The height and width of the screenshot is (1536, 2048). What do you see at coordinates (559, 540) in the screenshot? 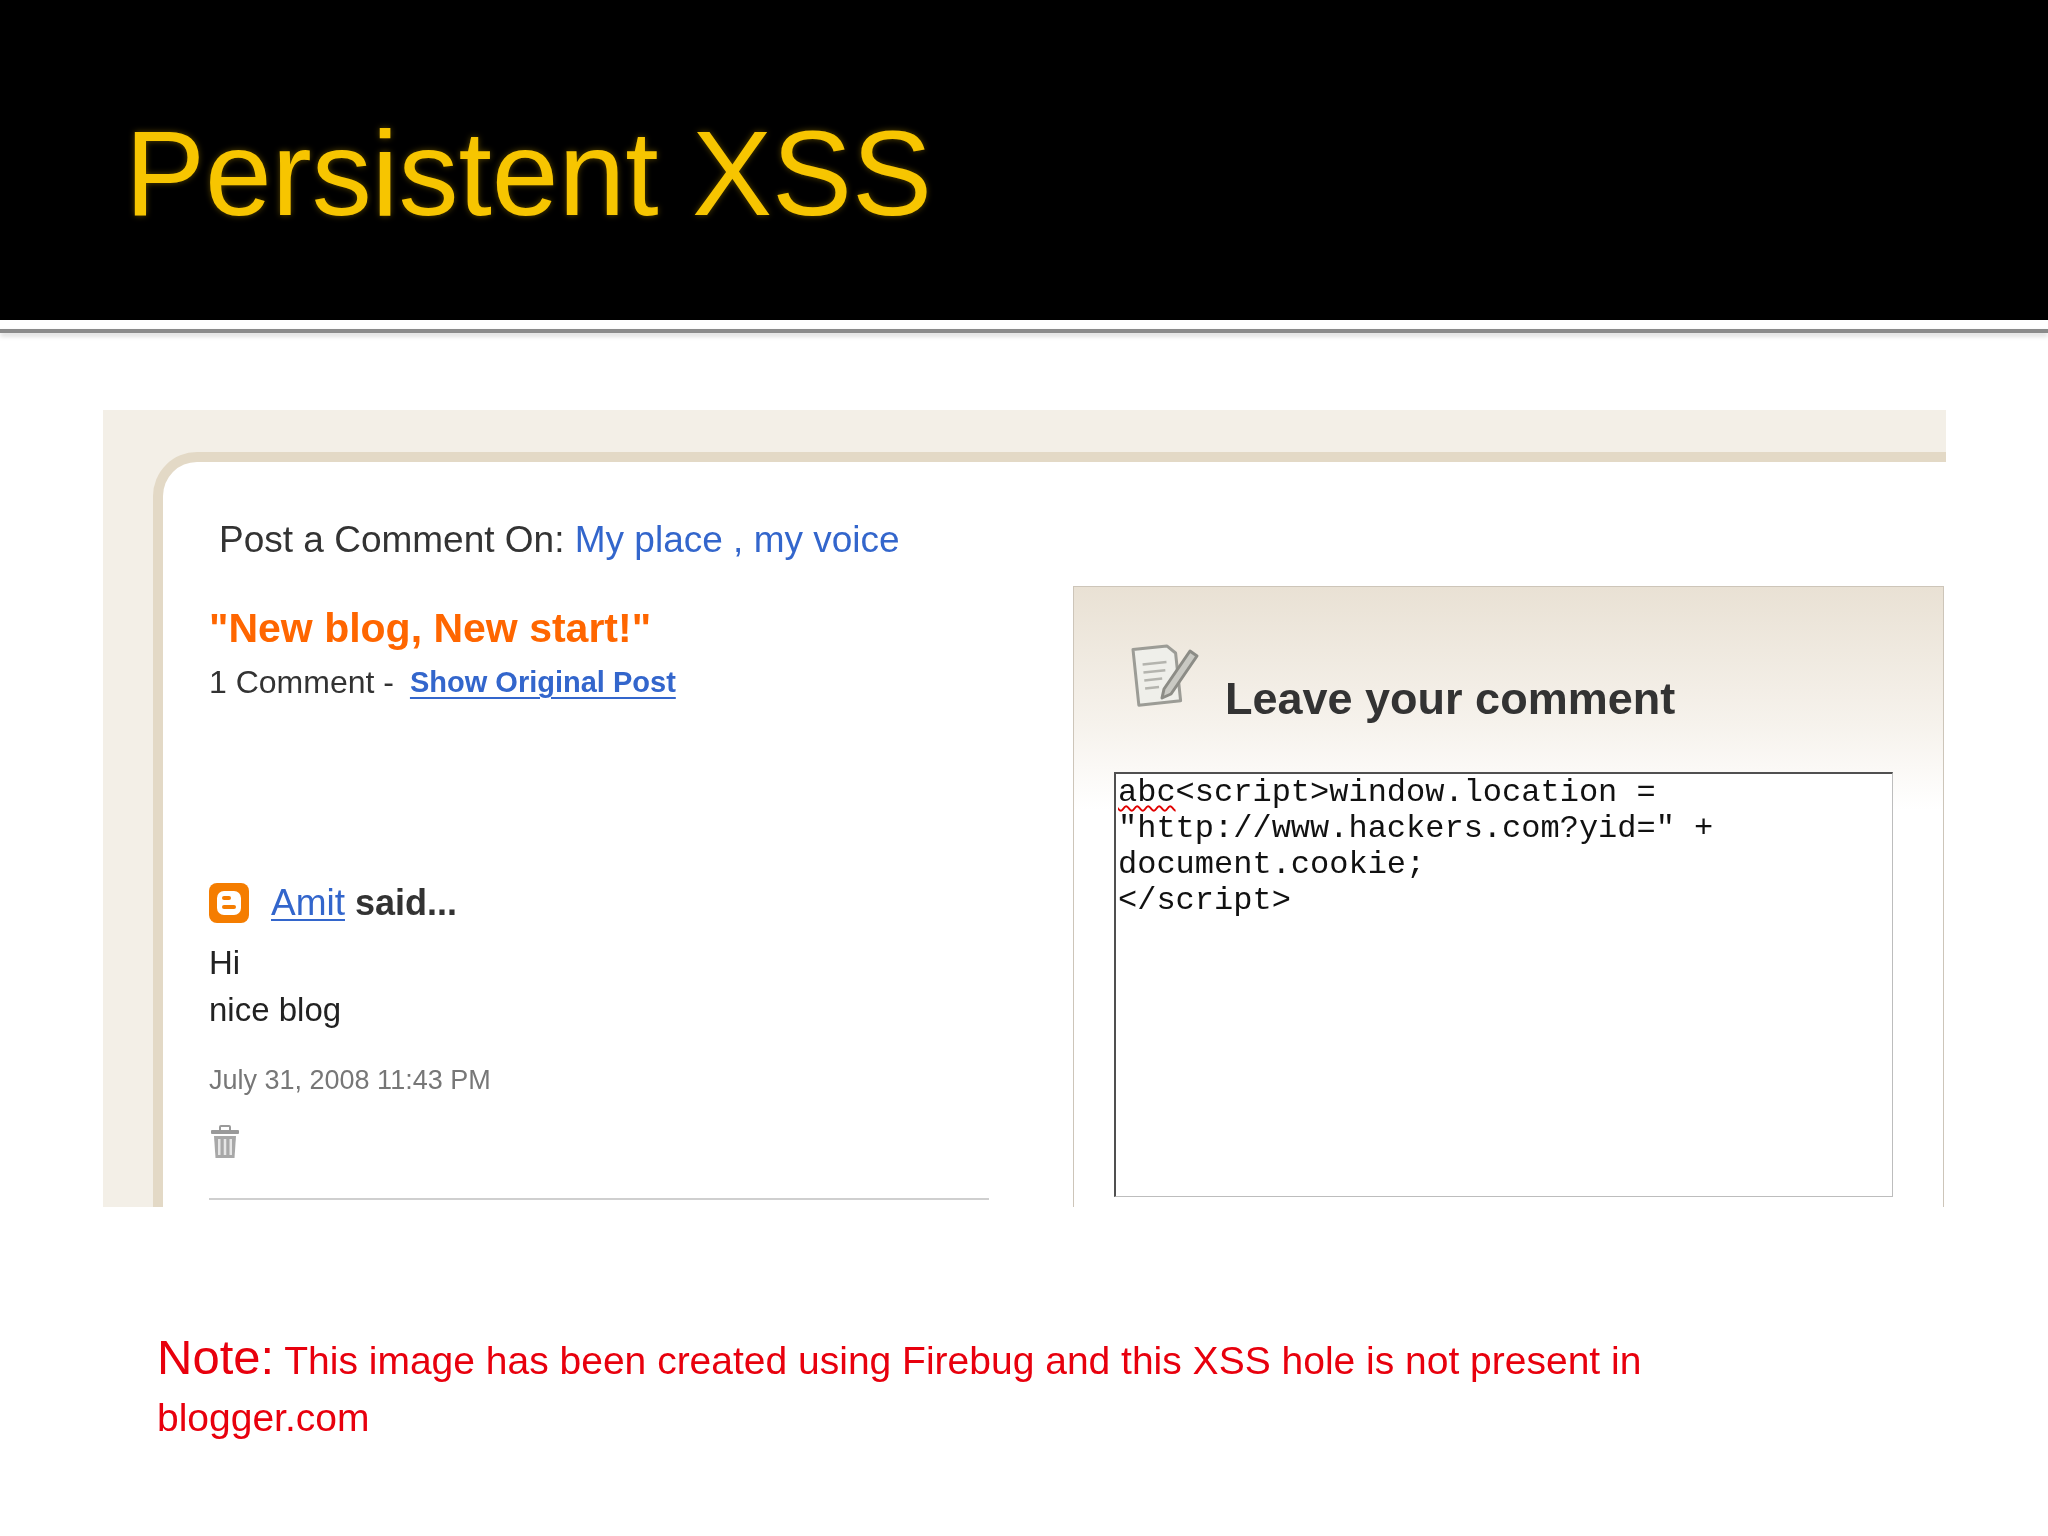
I see `post-comment-heading: Post a Comment On: My place , my voice` at bounding box center [559, 540].